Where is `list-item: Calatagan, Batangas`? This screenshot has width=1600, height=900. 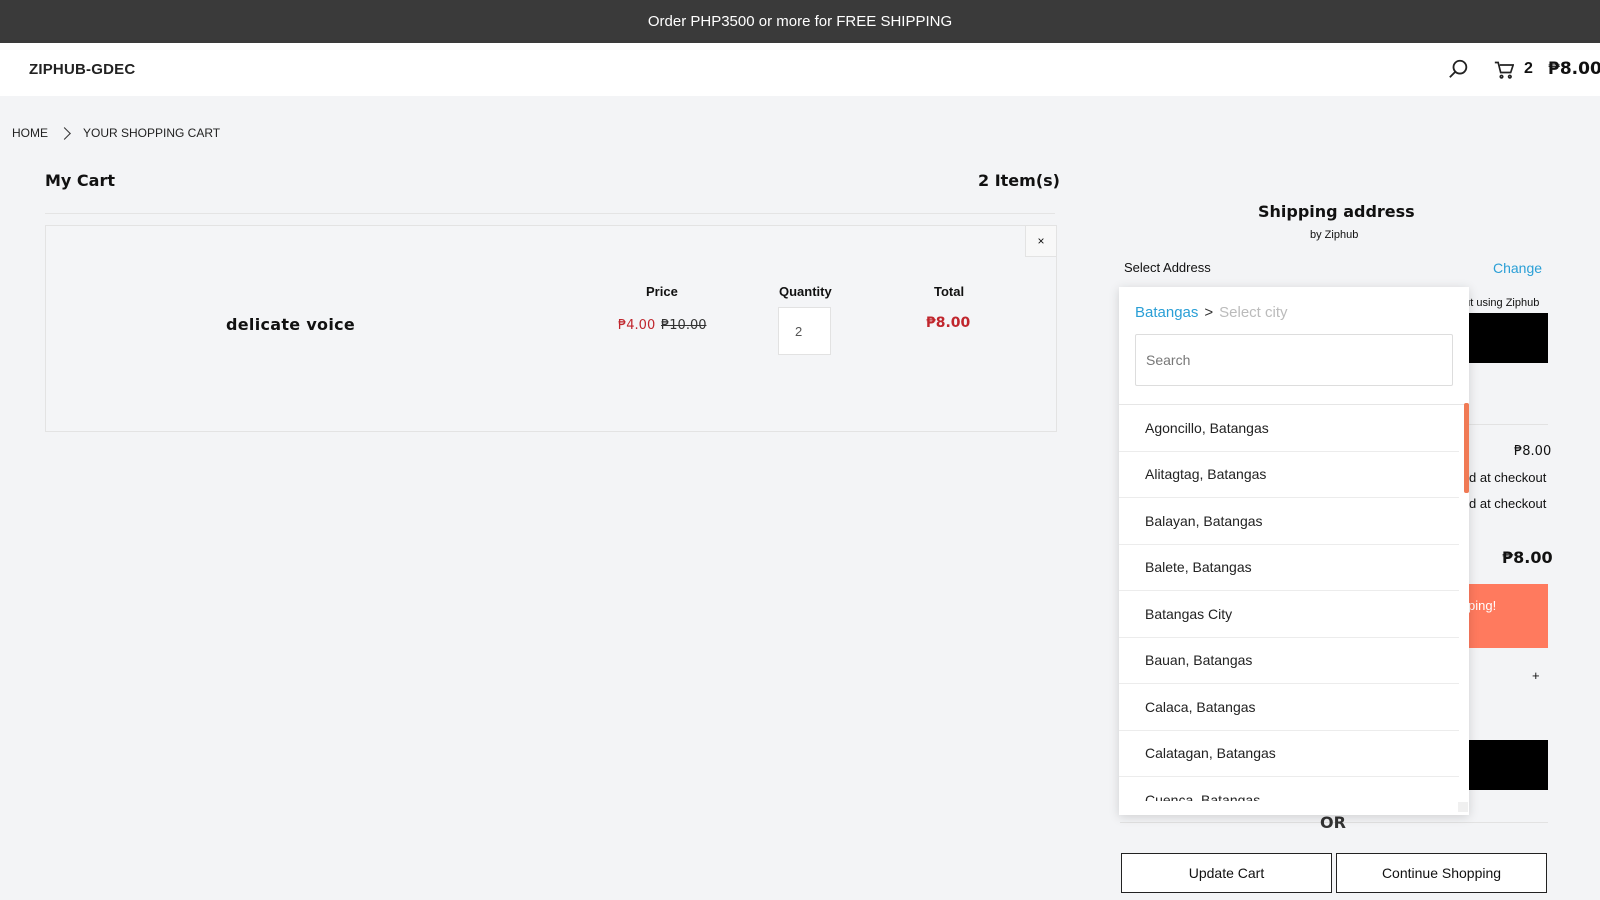
list-item: Calatagan, Batangas is located at coordinates (1289, 754).